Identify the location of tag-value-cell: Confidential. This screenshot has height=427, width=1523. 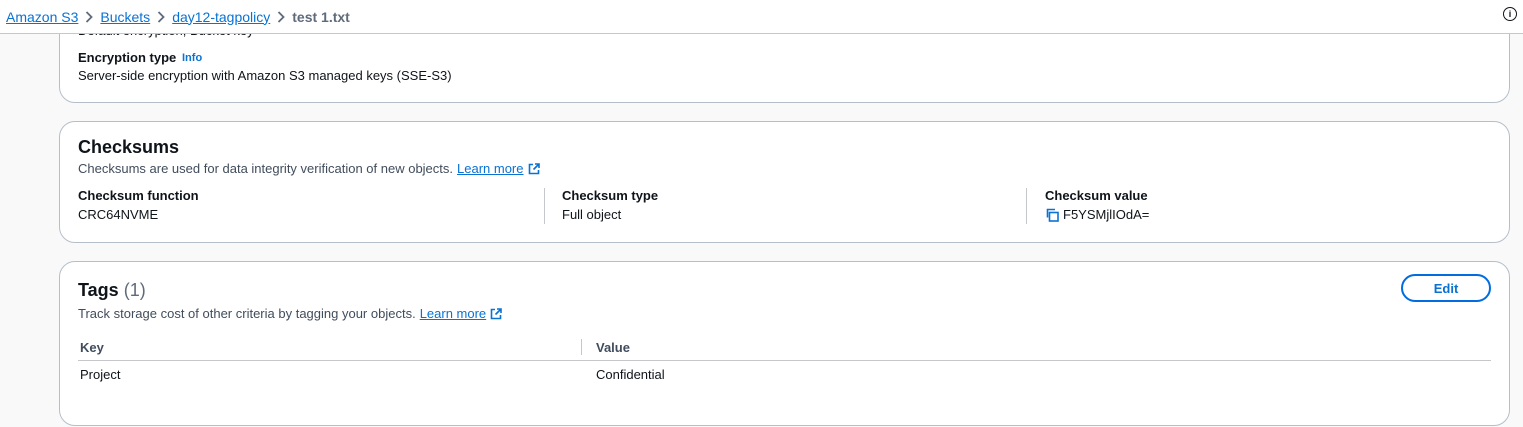
(630, 374).